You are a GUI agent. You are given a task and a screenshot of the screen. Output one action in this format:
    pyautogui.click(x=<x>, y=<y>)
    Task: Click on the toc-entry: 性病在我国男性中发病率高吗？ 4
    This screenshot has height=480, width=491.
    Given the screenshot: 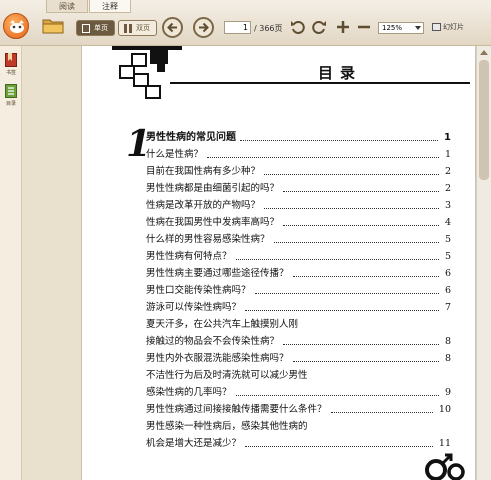 What is the action you would take?
    pyautogui.click(x=298, y=223)
    